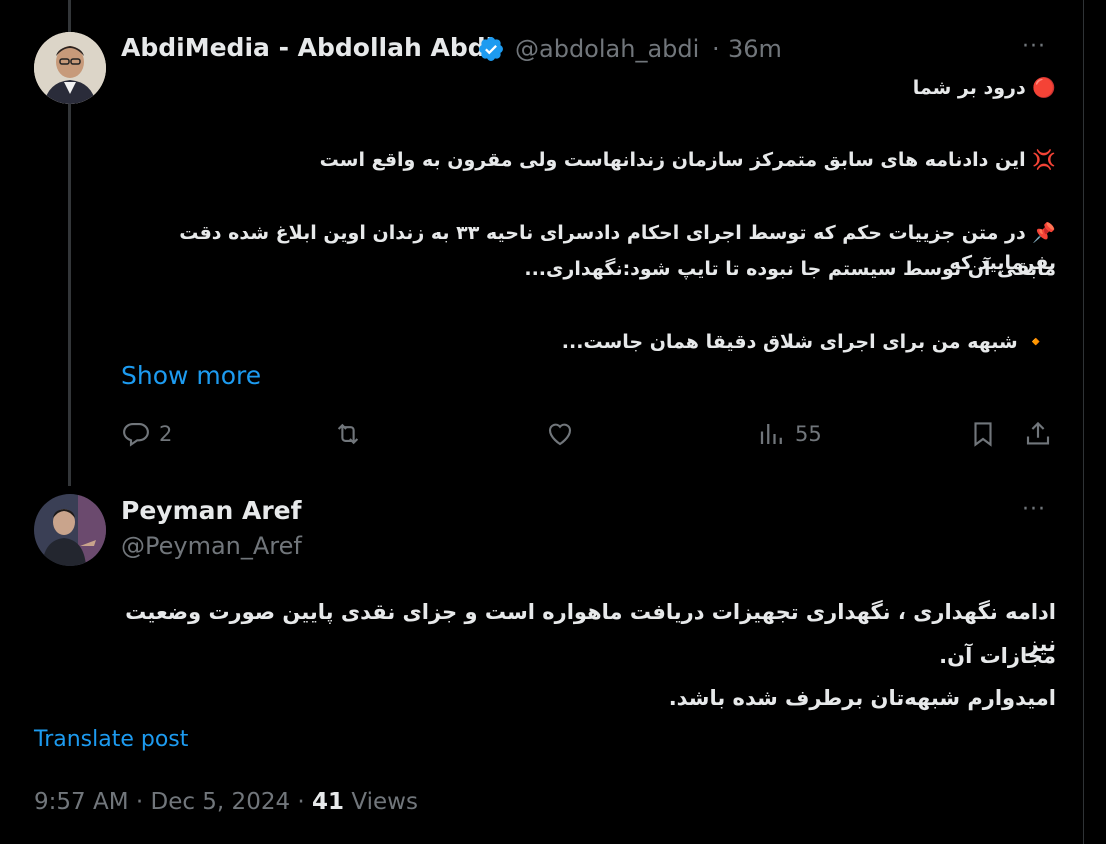 Image resolution: width=1106 pixels, height=844 pixels. I want to click on orange-diamond-icon: 🔸, so click(1036, 342).